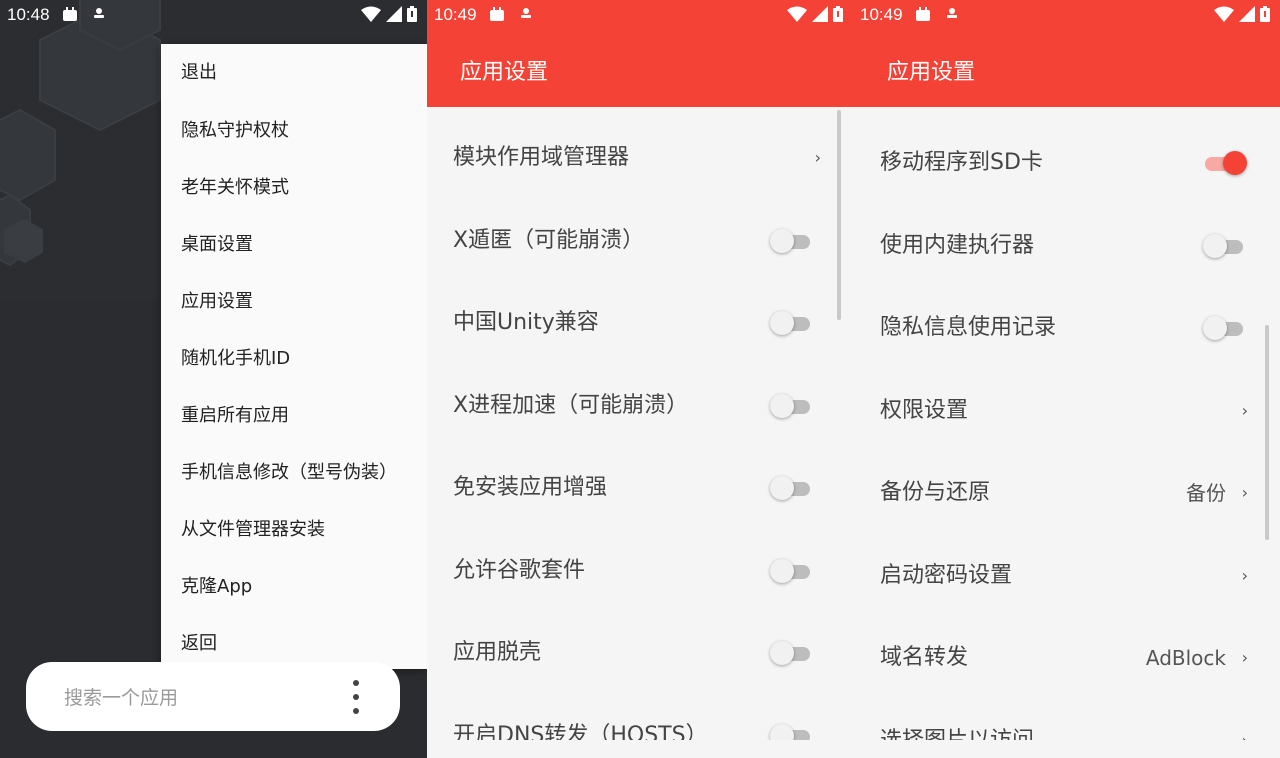  Describe the element at coordinates (1066, 328) in the screenshot. I see `settings-row: 隐私信息使用记录` at that location.